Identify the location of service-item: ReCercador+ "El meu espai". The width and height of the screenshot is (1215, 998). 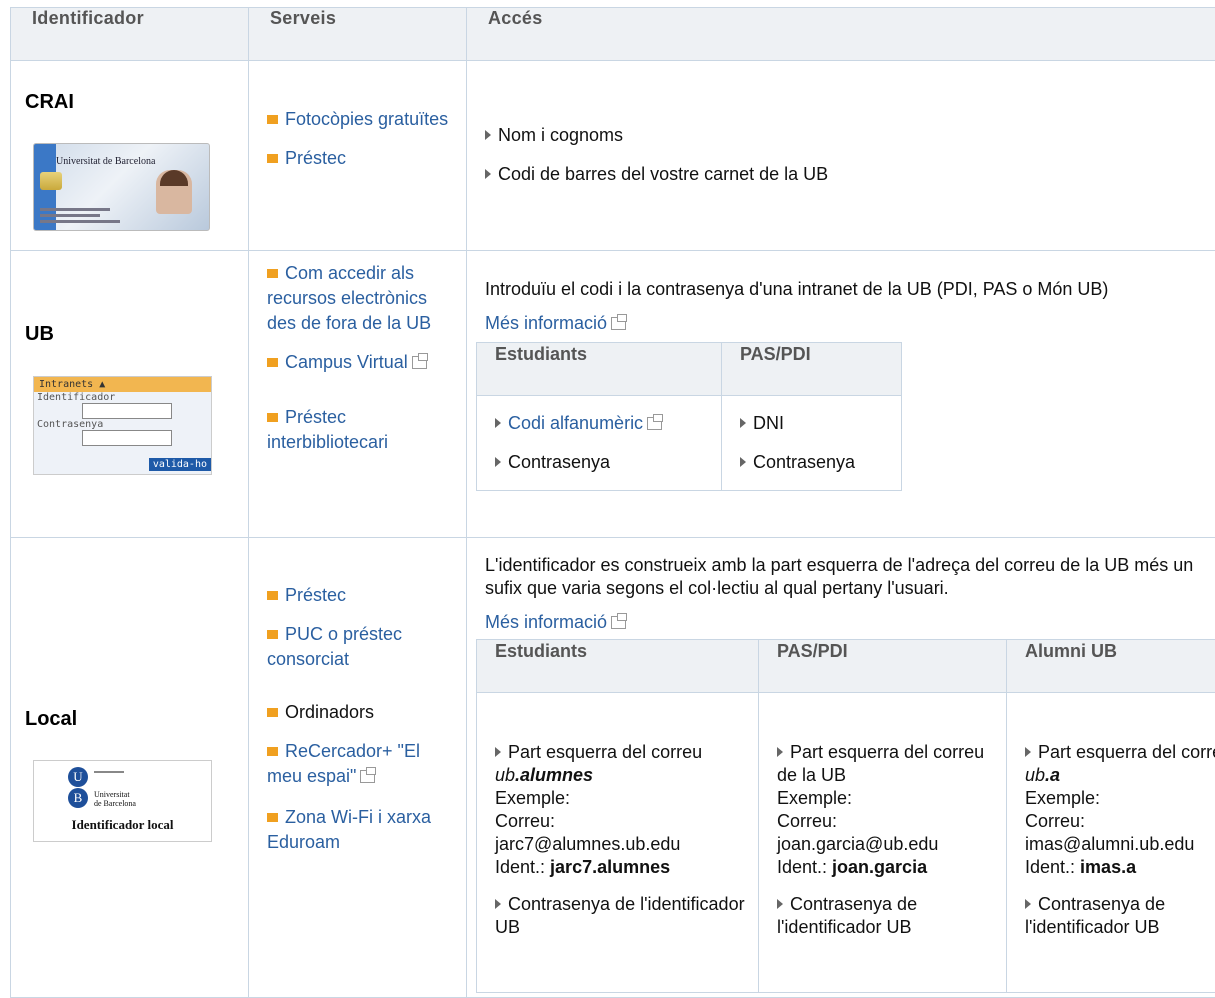
(362, 764).